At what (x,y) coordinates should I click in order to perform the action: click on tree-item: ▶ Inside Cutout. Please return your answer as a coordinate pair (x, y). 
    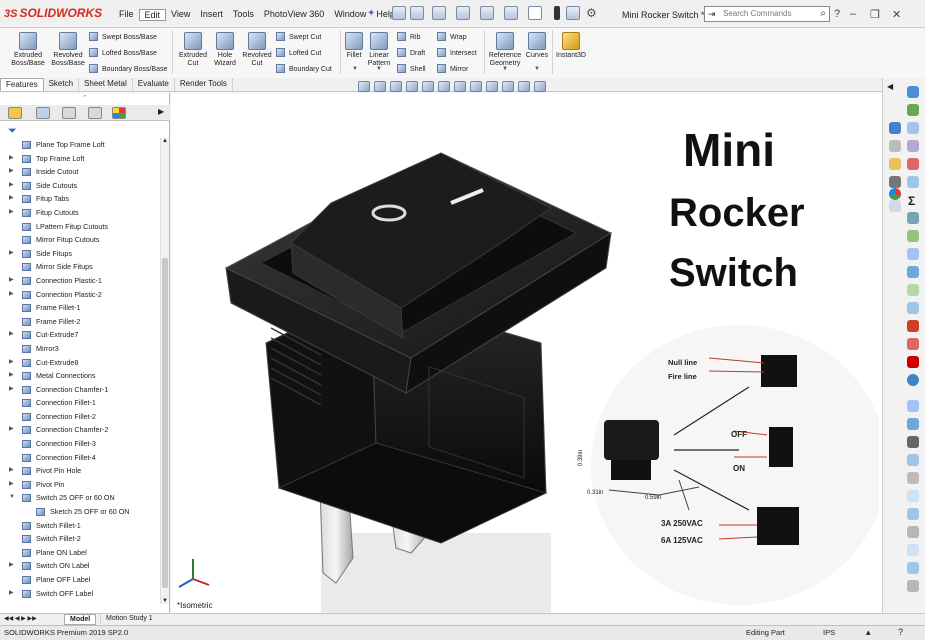
    Looking at the image, I should click on (80, 172).